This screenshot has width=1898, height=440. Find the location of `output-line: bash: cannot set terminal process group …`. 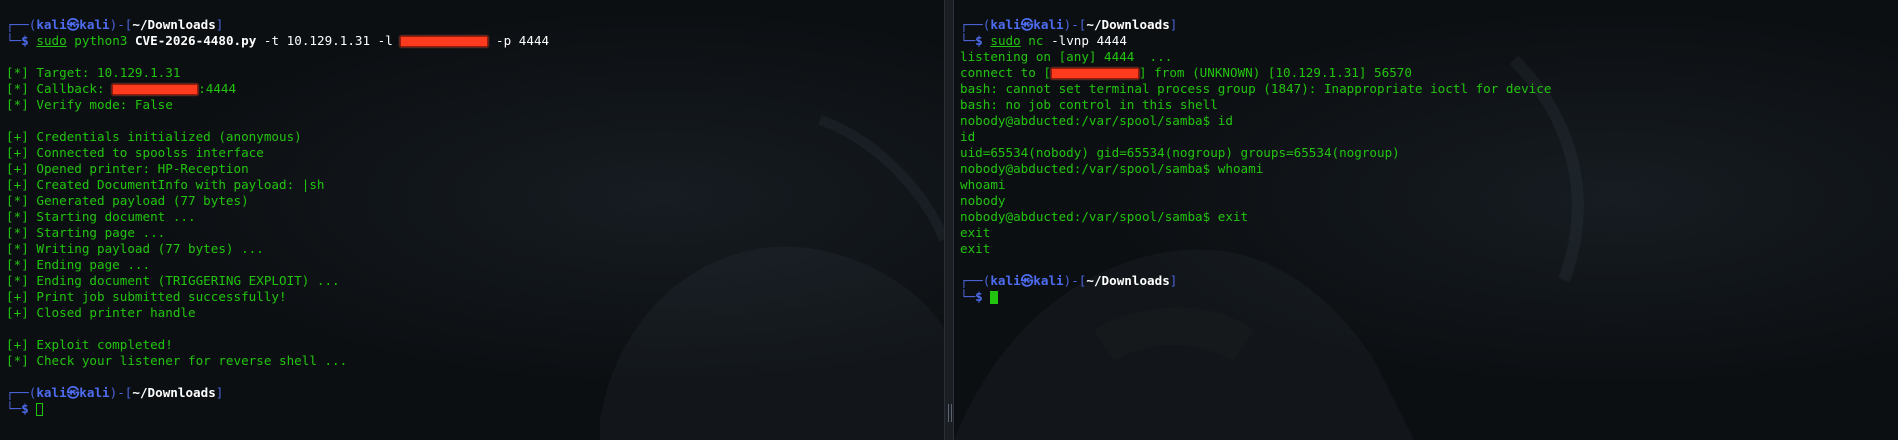

output-line: bash: cannot set terminal process group … is located at coordinates (1256, 88).